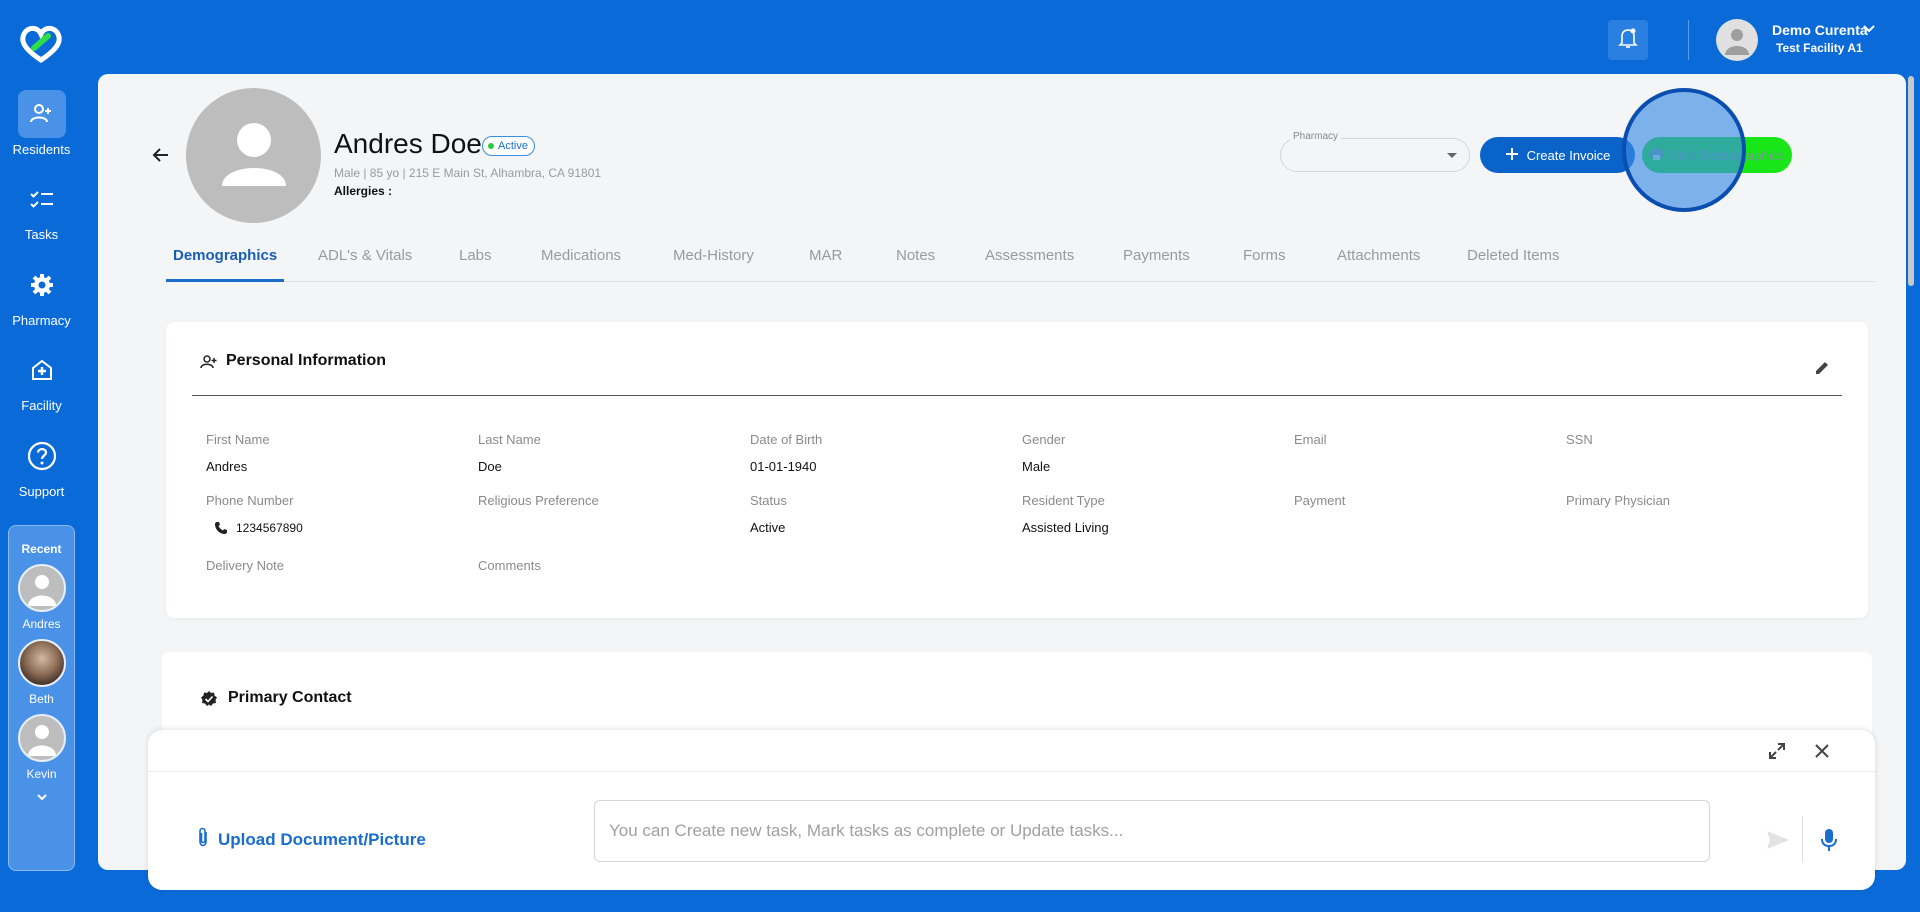 This screenshot has width=1920, height=912. I want to click on dob-label: Date of Birth, so click(786, 439).